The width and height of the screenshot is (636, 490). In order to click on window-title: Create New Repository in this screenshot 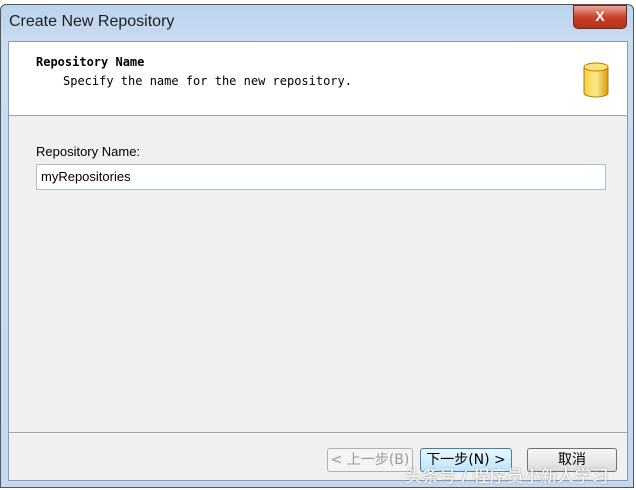, I will do `click(92, 21)`.